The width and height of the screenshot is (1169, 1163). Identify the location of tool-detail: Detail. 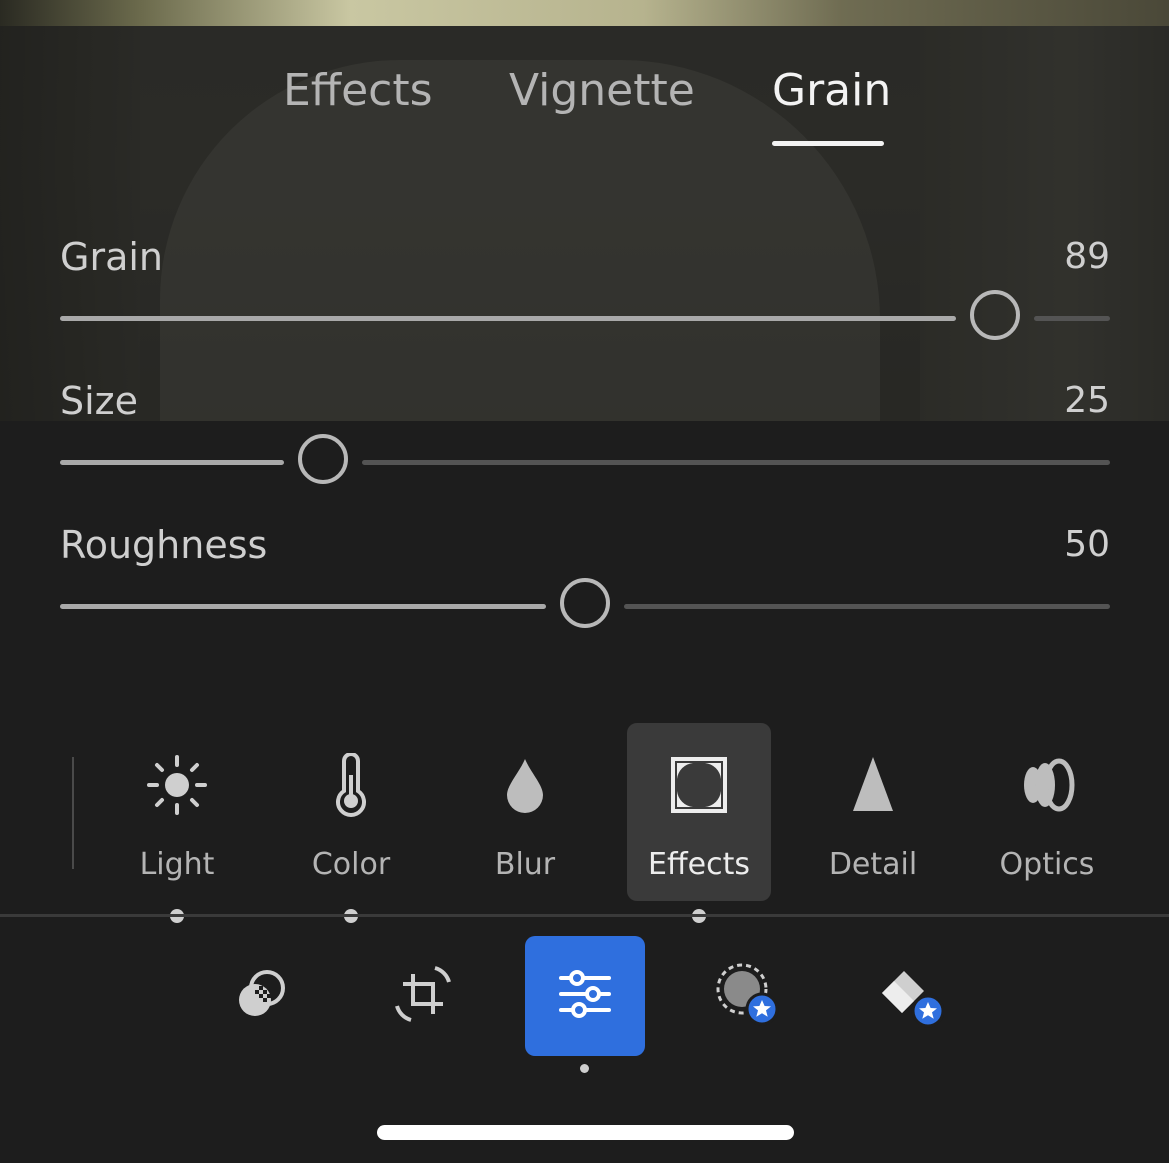
(873, 812).